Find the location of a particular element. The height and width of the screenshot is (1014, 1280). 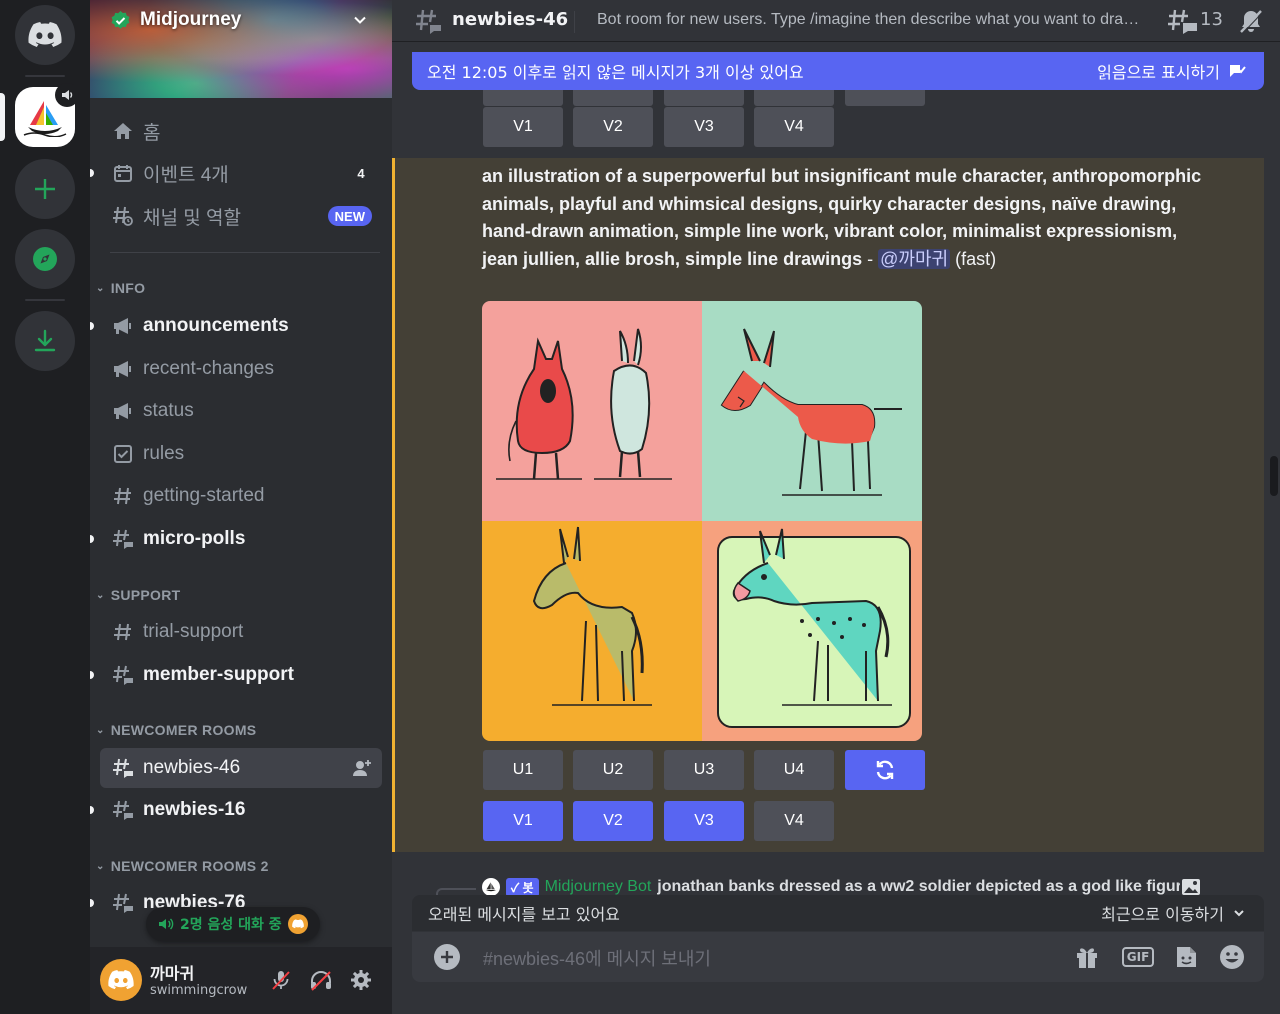

message-input: #newbies-46에 메시지 보내기 is located at coordinates (597, 958).